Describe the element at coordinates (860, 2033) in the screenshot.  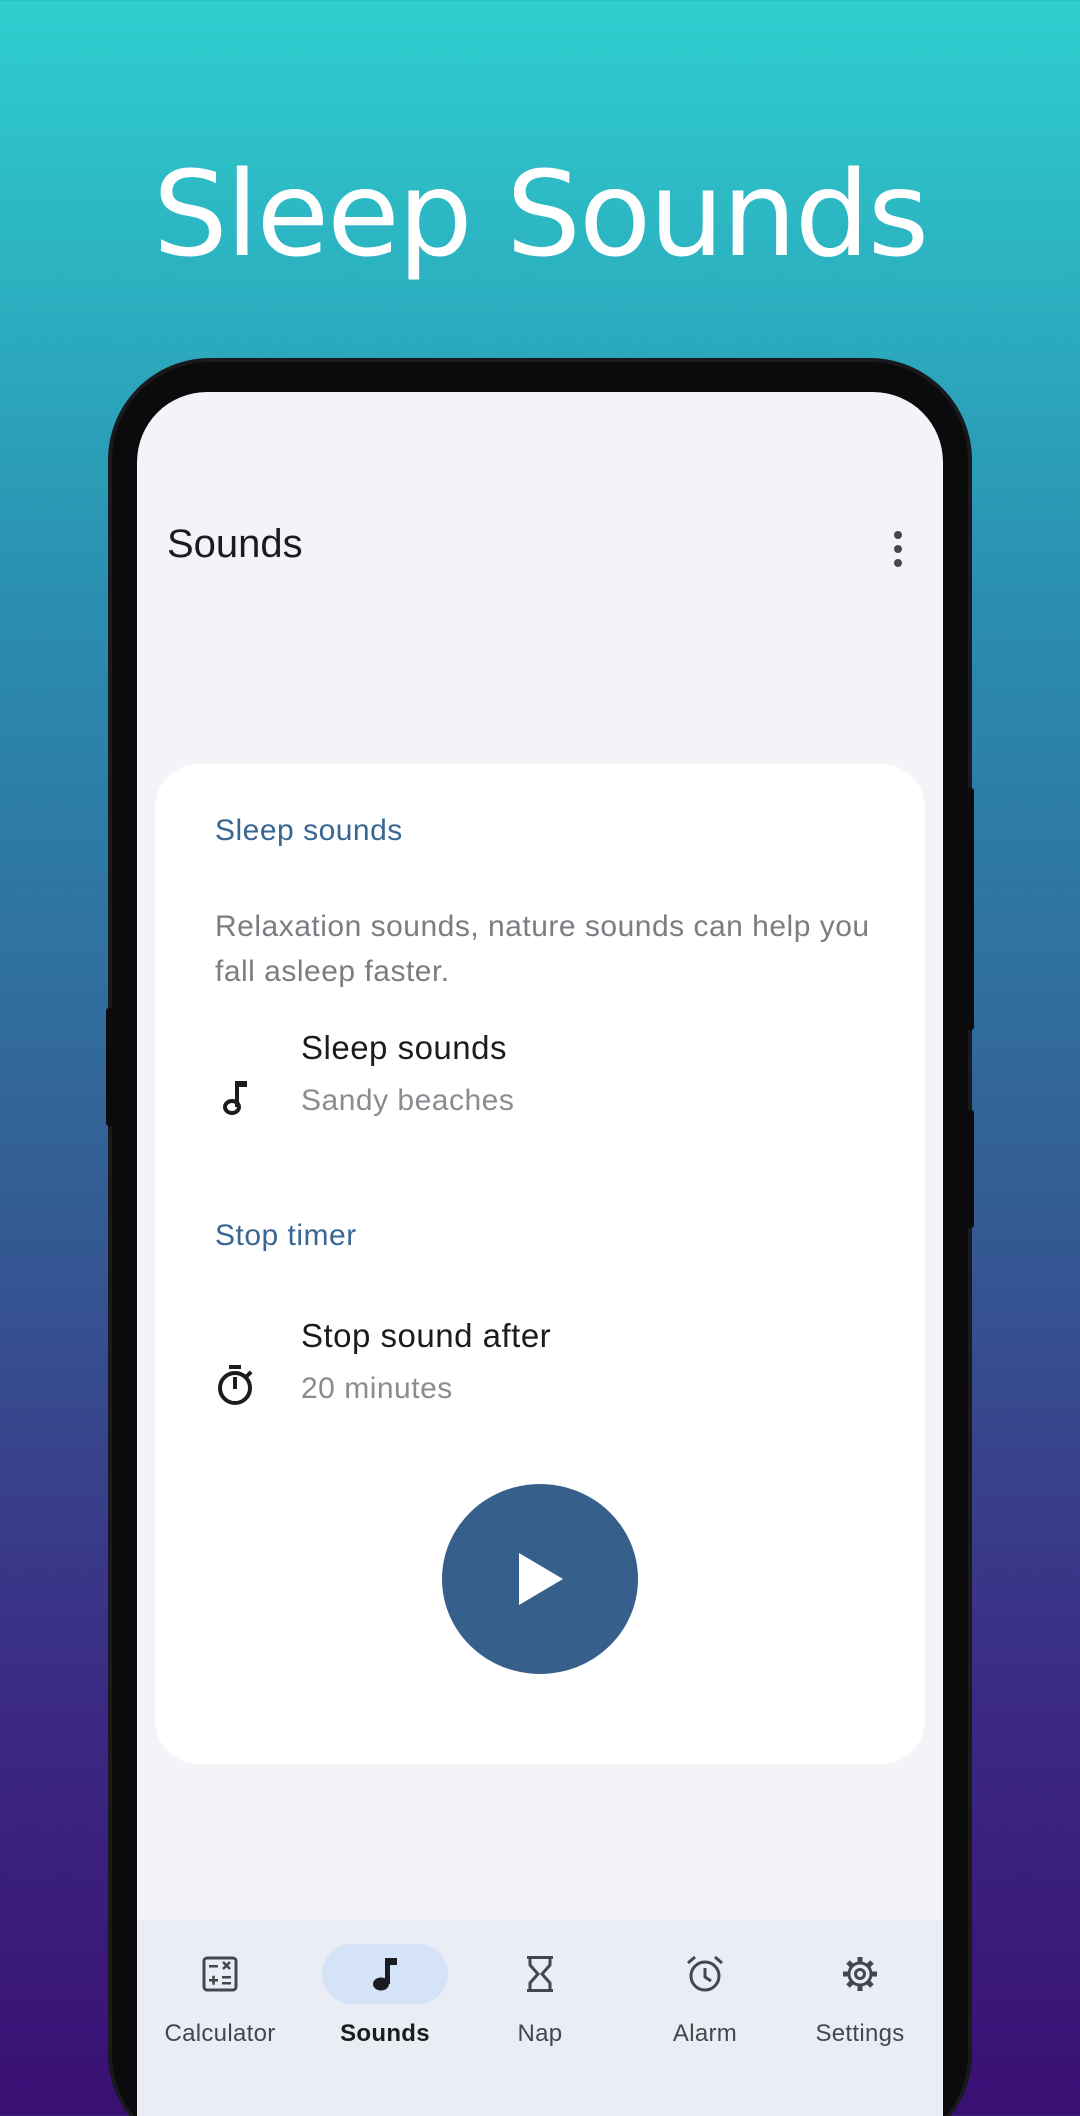
I see `nav-label-settings: Settings` at that location.